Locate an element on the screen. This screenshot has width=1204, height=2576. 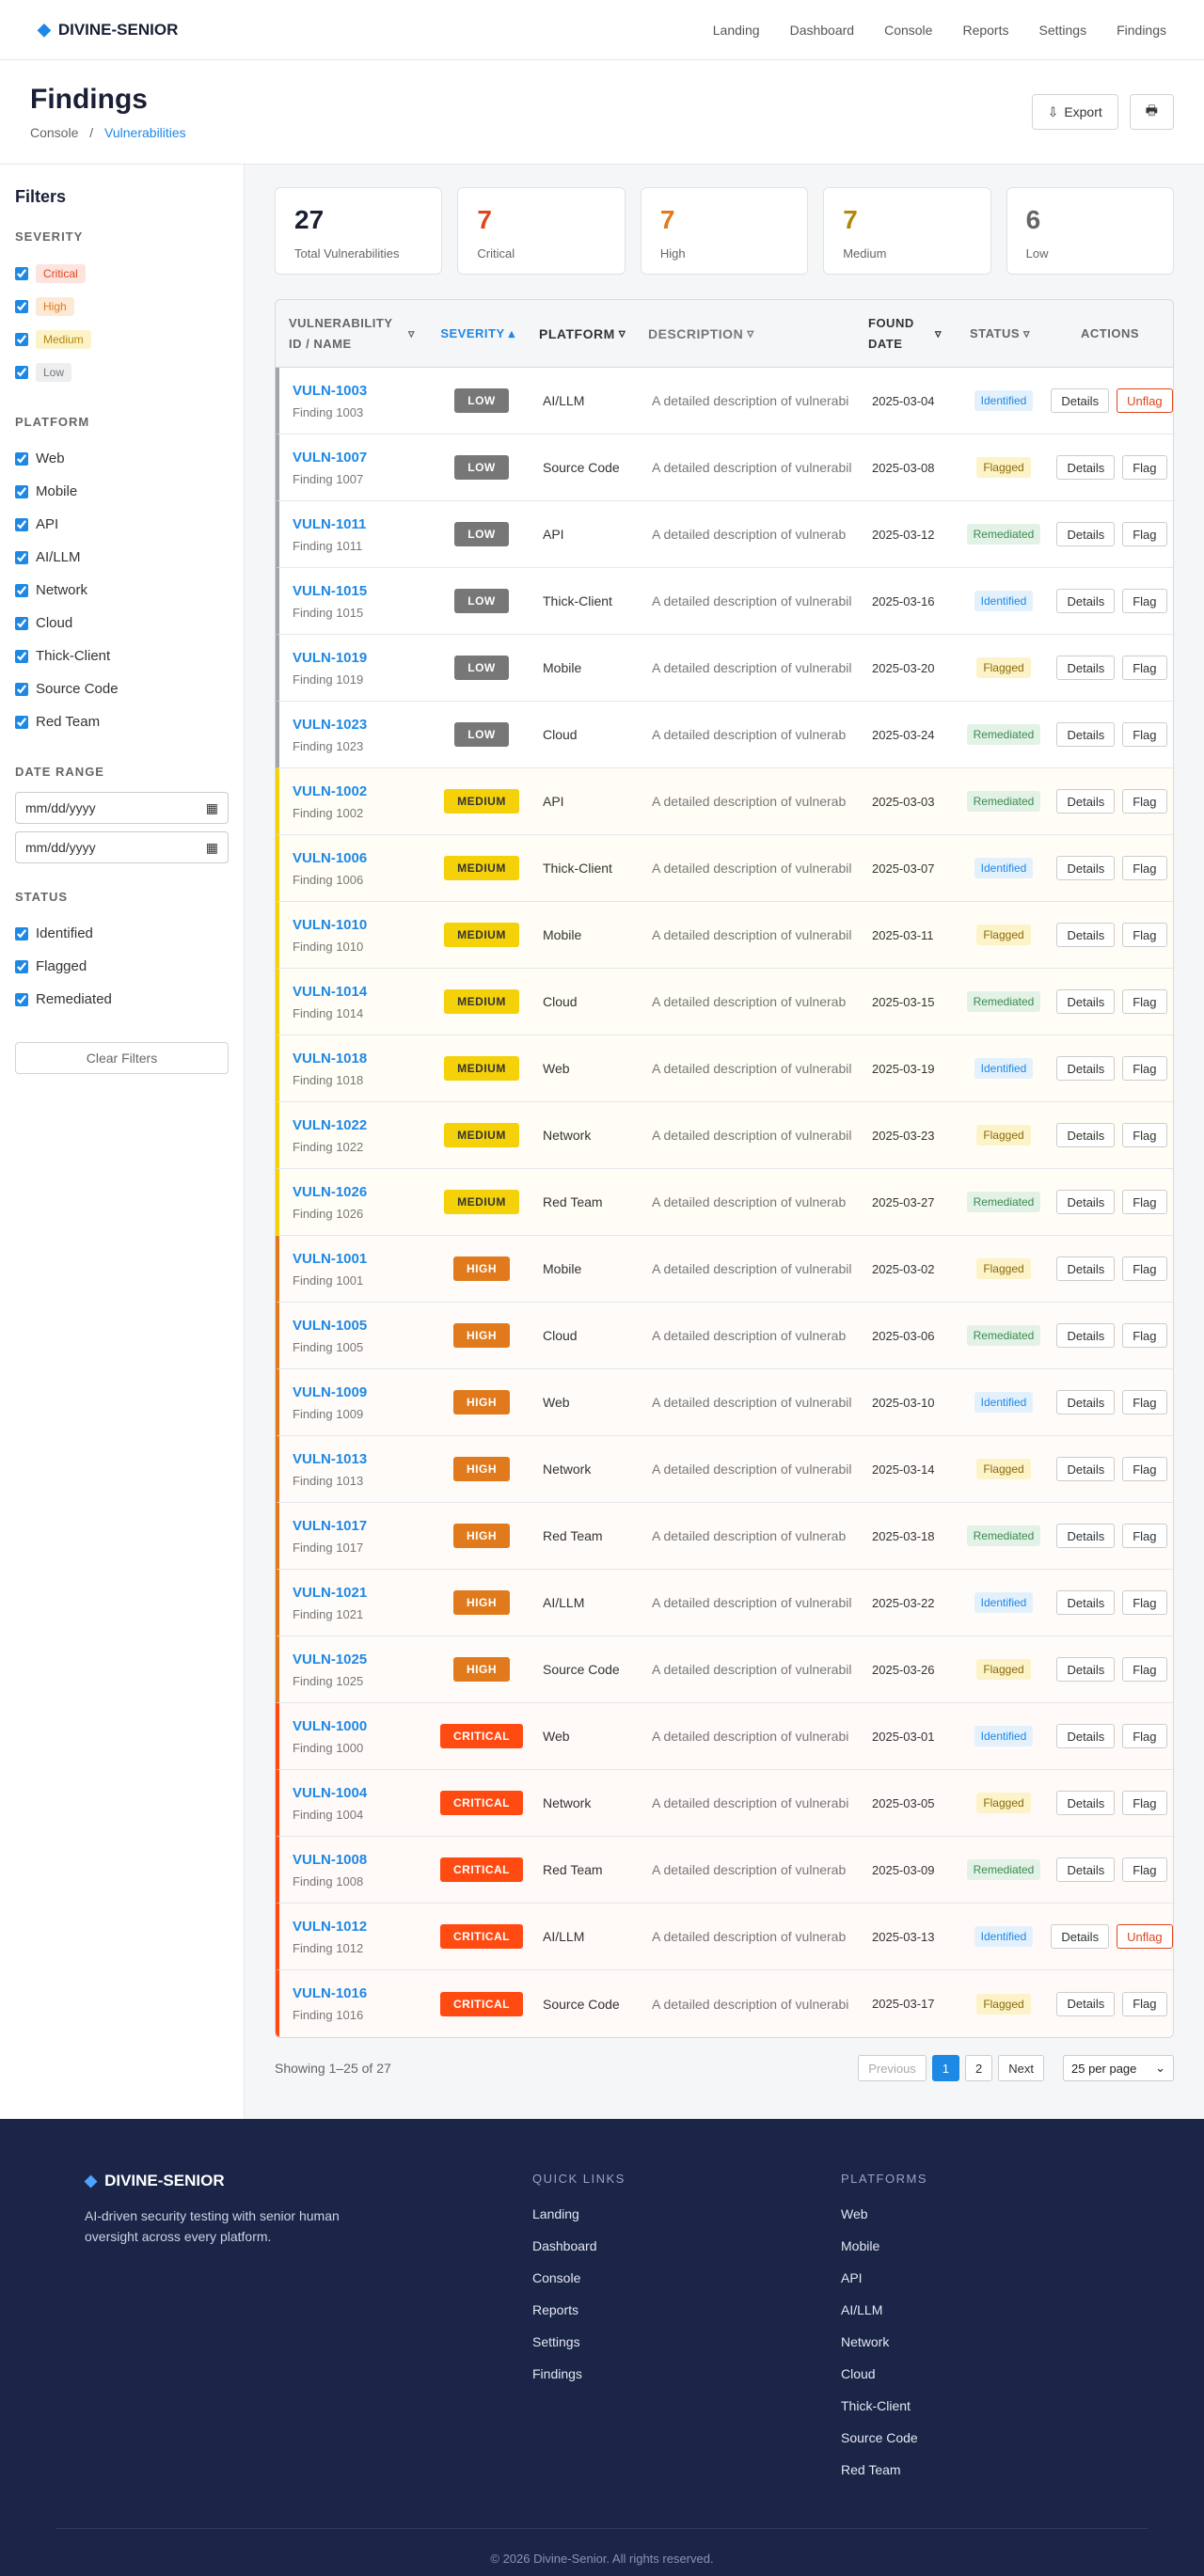
vulnerability-id-link: VULN-1005 is located at coordinates (362, 1326).